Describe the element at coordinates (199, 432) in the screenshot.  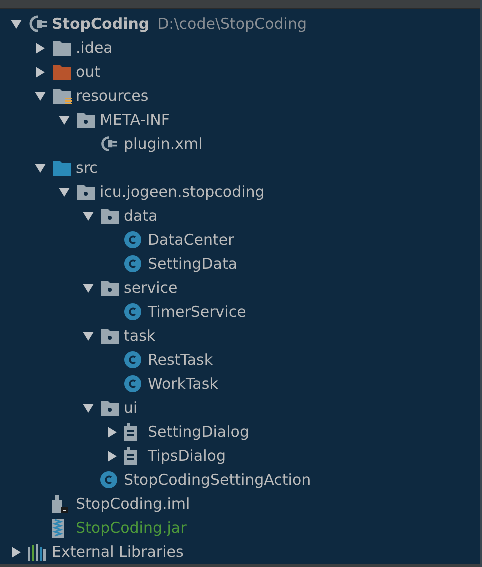
I see `tree-item-label: SettingDialog` at that location.